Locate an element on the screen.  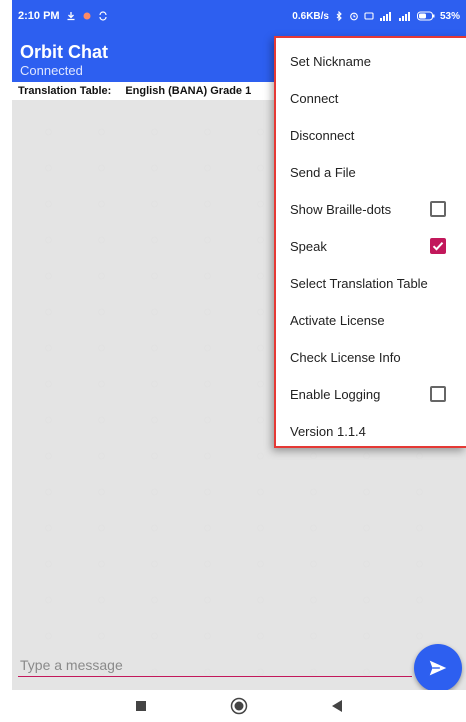
menu-item-show-braille-dots: Show Braille-dots is located at coordinates (371, 209).